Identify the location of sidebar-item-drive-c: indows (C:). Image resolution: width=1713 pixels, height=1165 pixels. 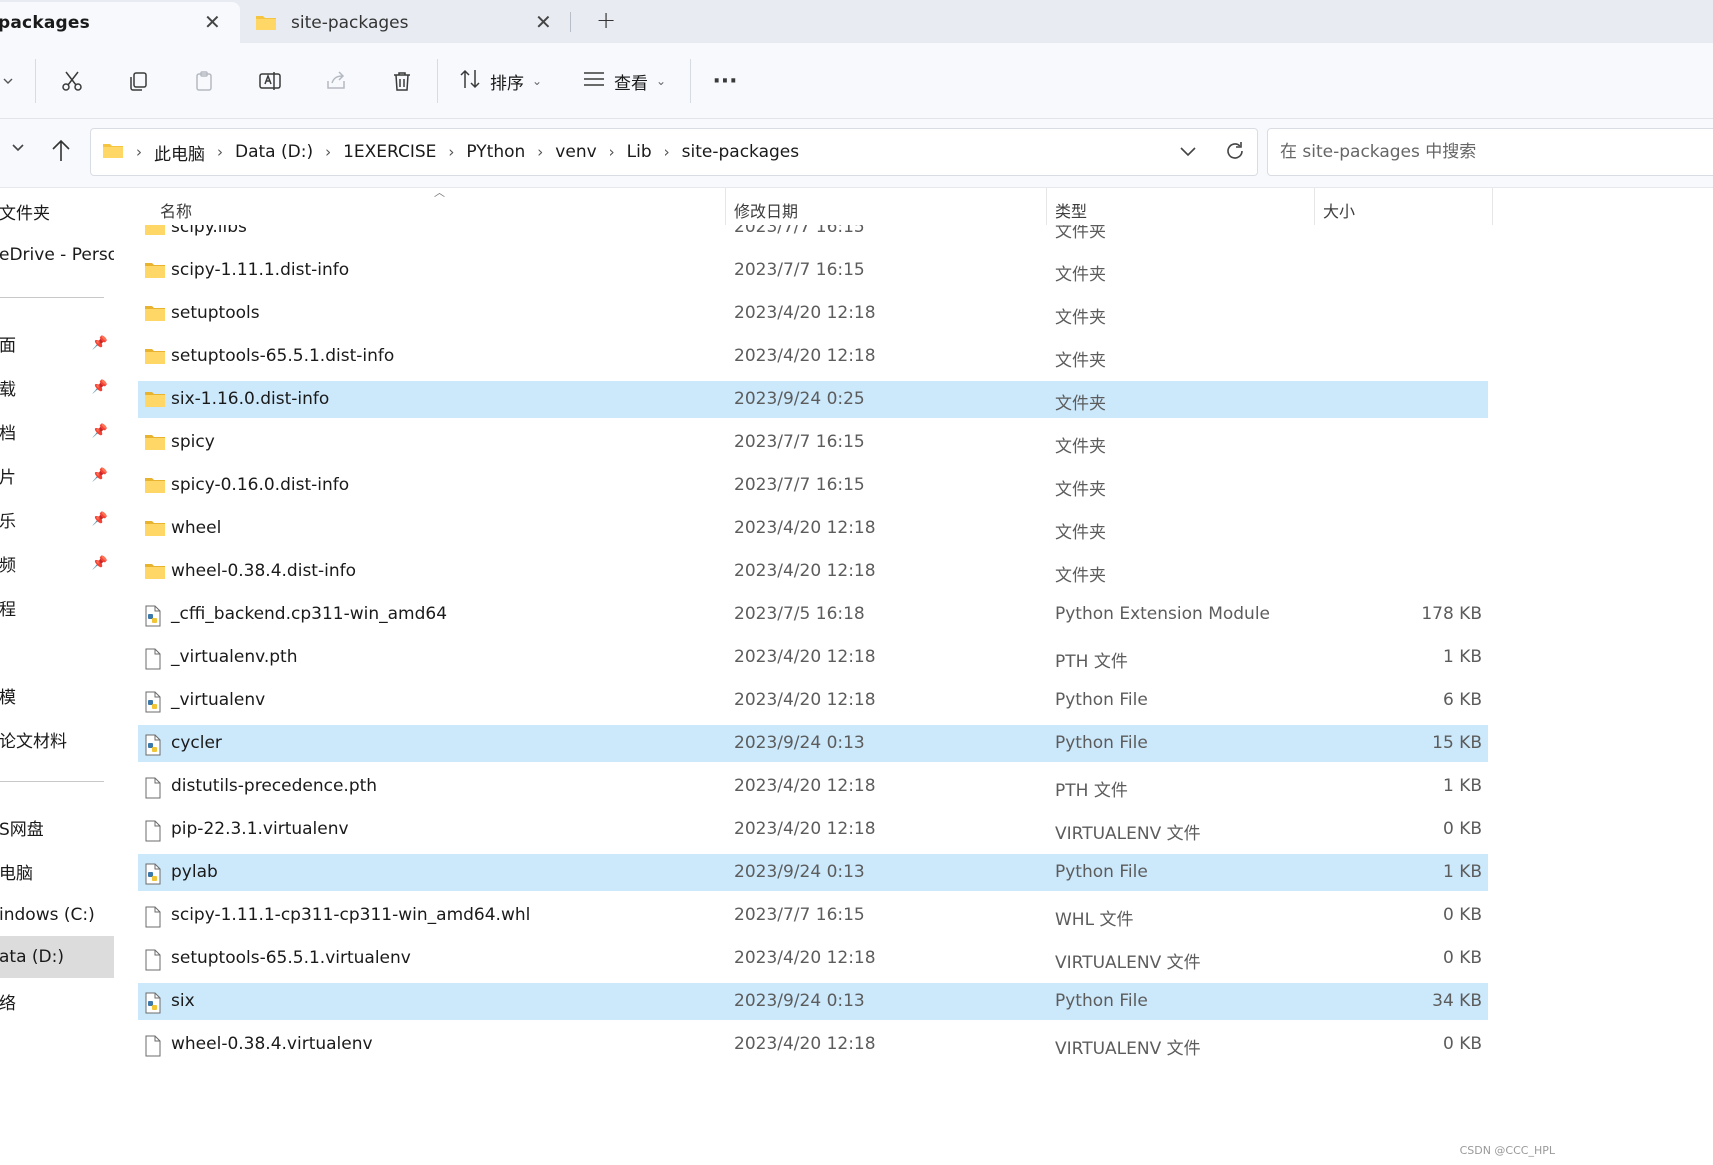
(57, 915).